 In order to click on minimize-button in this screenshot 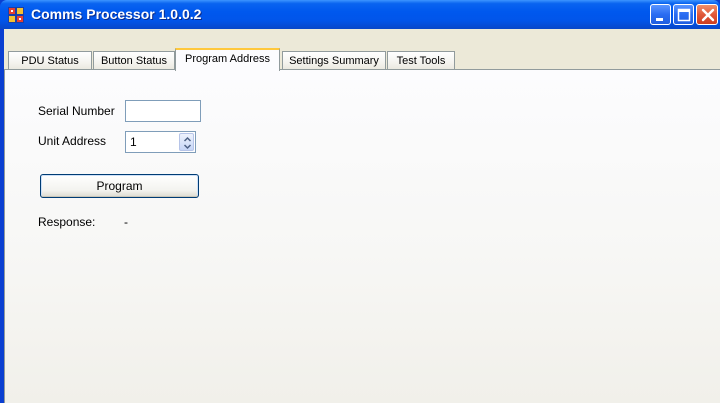, I will do `click(660, 14)`.